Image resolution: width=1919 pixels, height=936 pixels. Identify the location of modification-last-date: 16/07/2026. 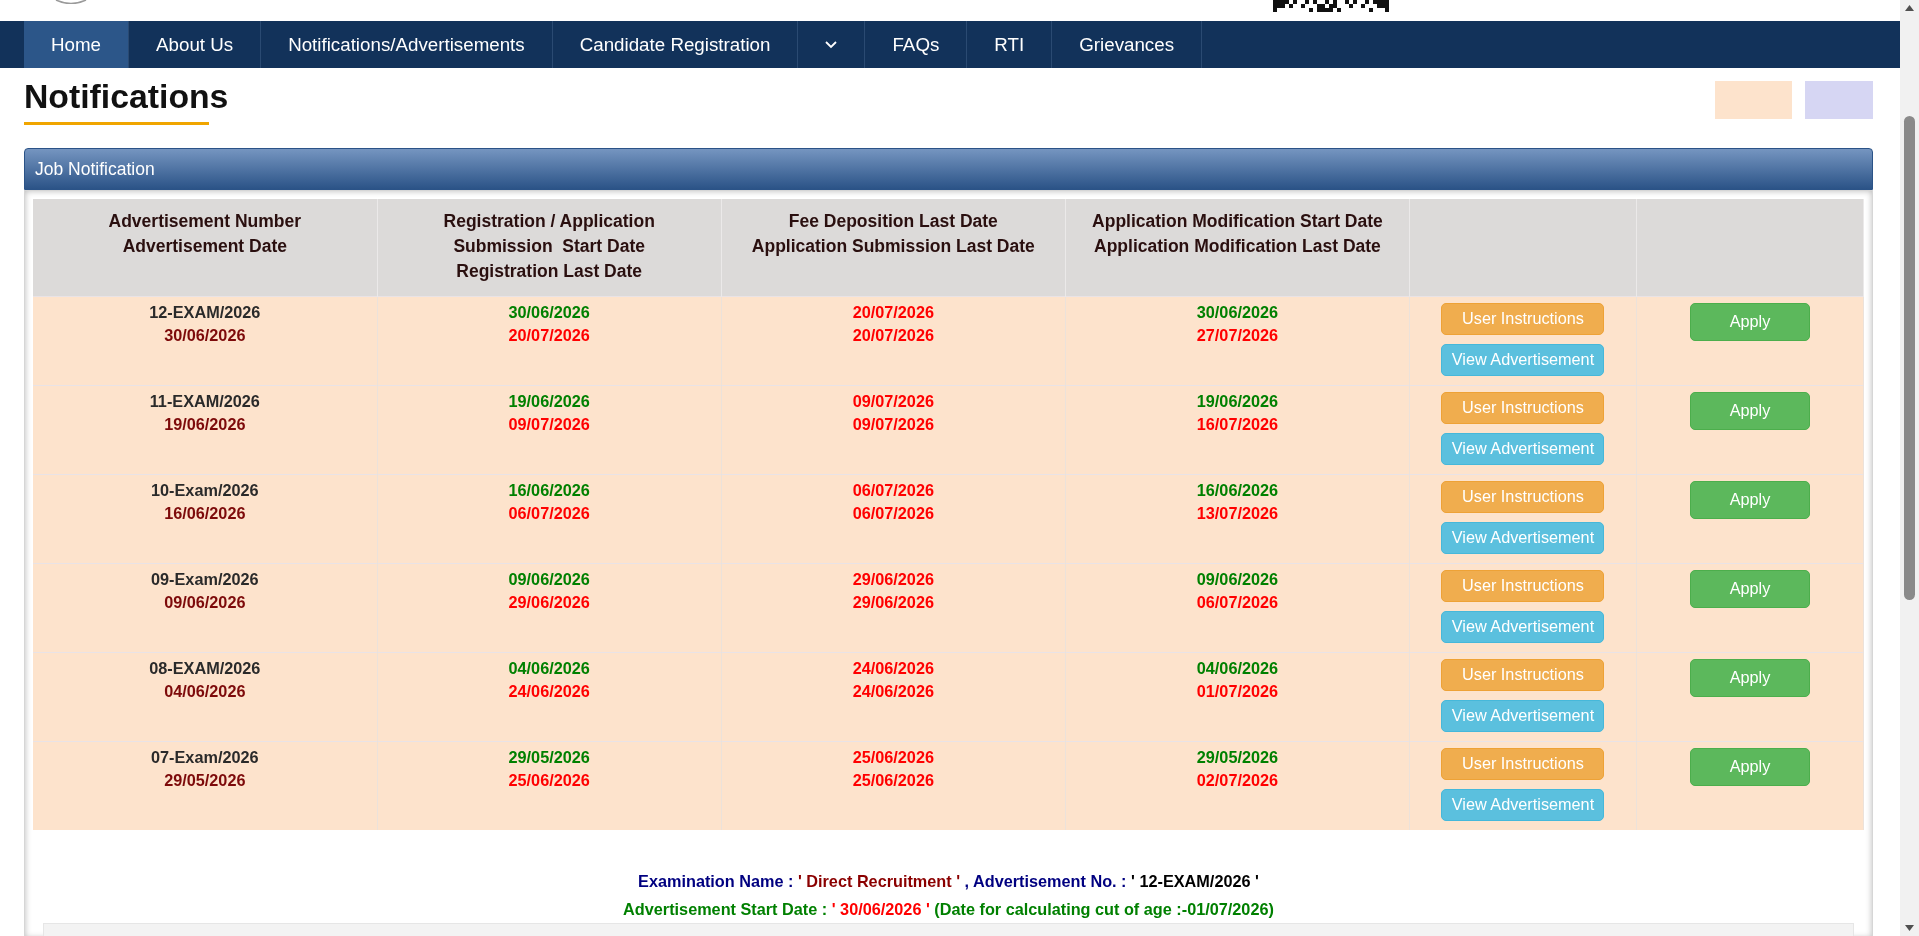
(1237, 424).